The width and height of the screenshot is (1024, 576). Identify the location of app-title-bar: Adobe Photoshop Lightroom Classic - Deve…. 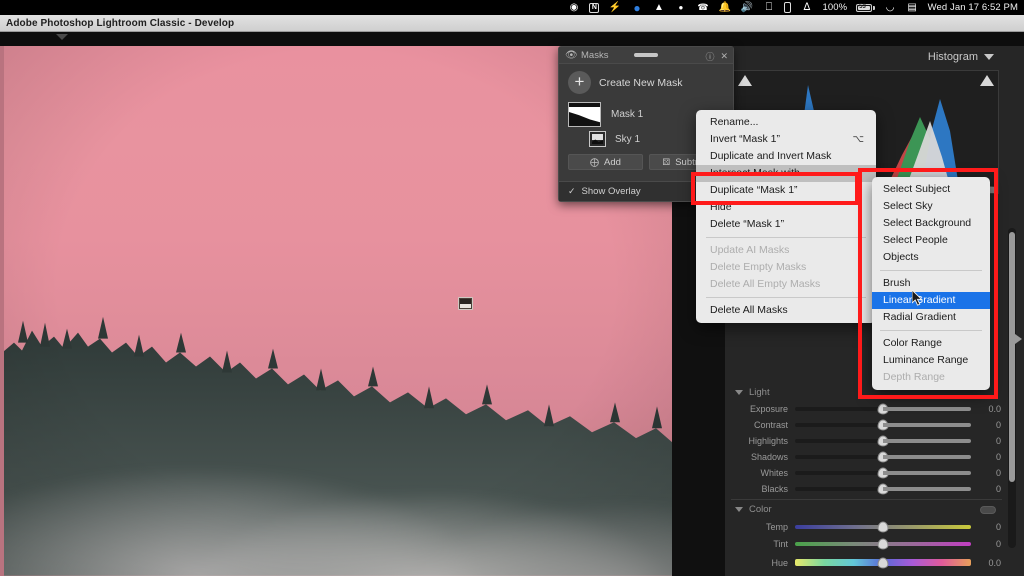
(512, 23).